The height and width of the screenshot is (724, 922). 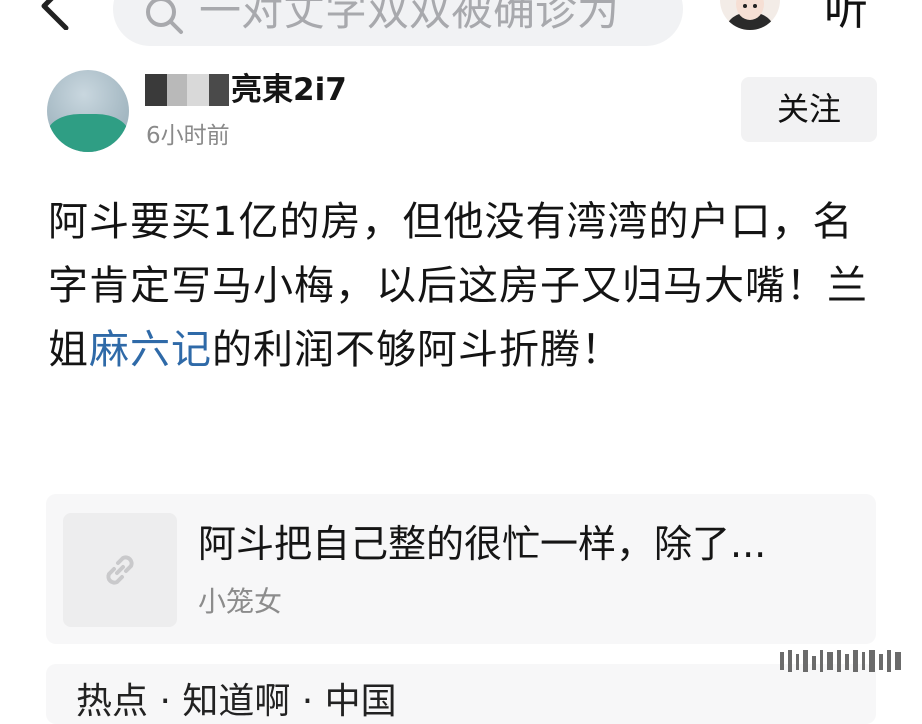 I want to click on top-bar: 一对丈字双双被确诊为 听, so click(x=461, y=26).